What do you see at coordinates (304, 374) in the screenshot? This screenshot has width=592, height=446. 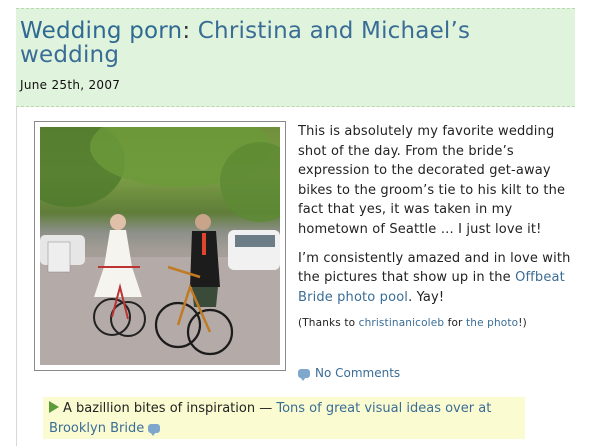 I see `comment-bubble-icon` at bounding box center [304, 374].